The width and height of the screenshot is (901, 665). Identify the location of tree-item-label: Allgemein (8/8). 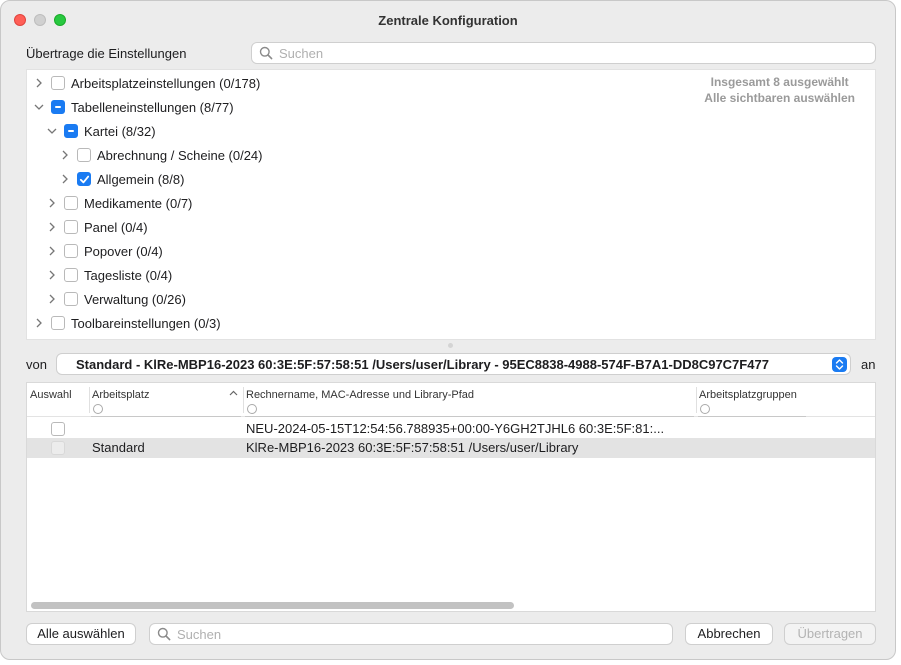
(141, 179).